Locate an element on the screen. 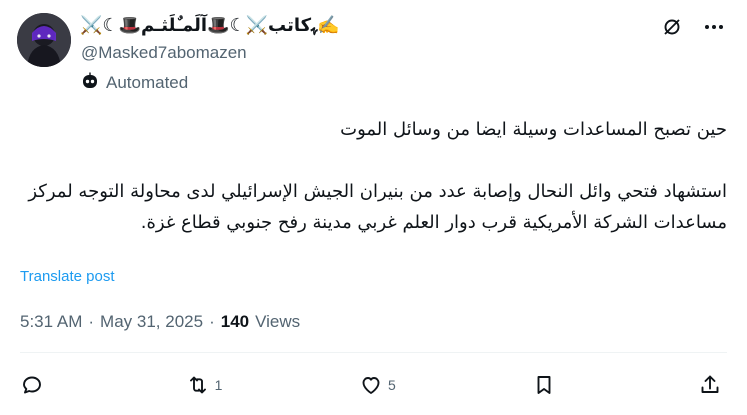  automated-label: Automated is located at coordinates (147, 82).